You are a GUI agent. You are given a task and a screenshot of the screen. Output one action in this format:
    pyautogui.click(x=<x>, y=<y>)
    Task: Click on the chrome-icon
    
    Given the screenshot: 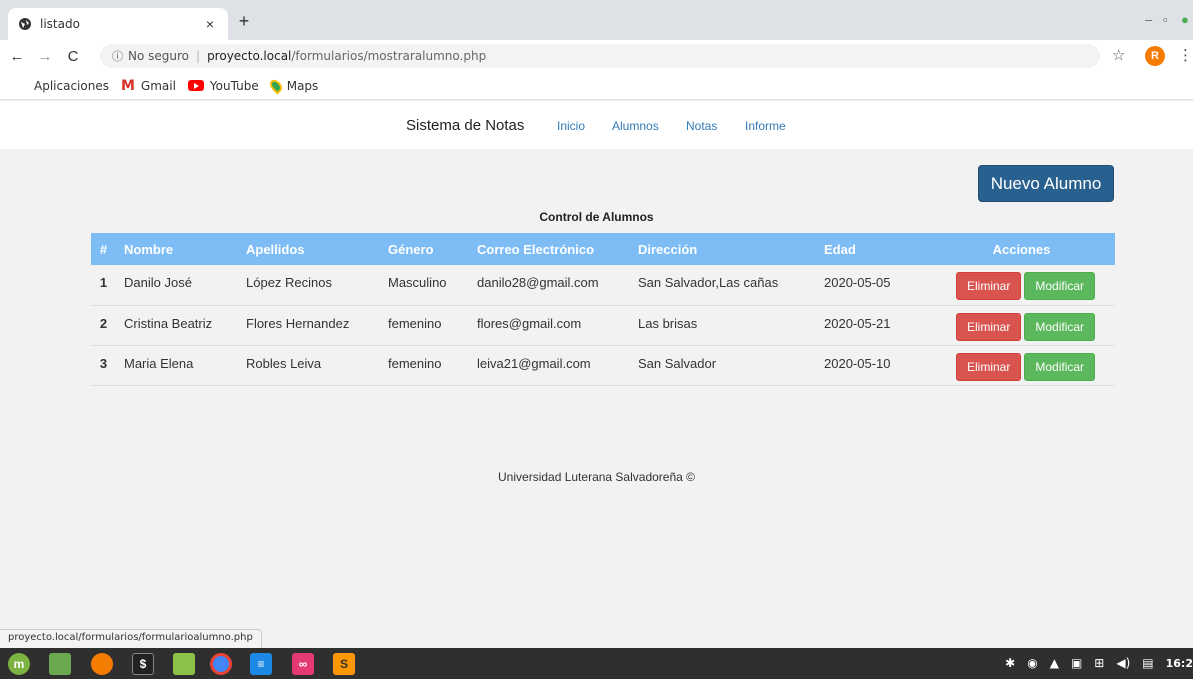 What is the action you would take?
    pyautogui.click(x=221, y=664)
    